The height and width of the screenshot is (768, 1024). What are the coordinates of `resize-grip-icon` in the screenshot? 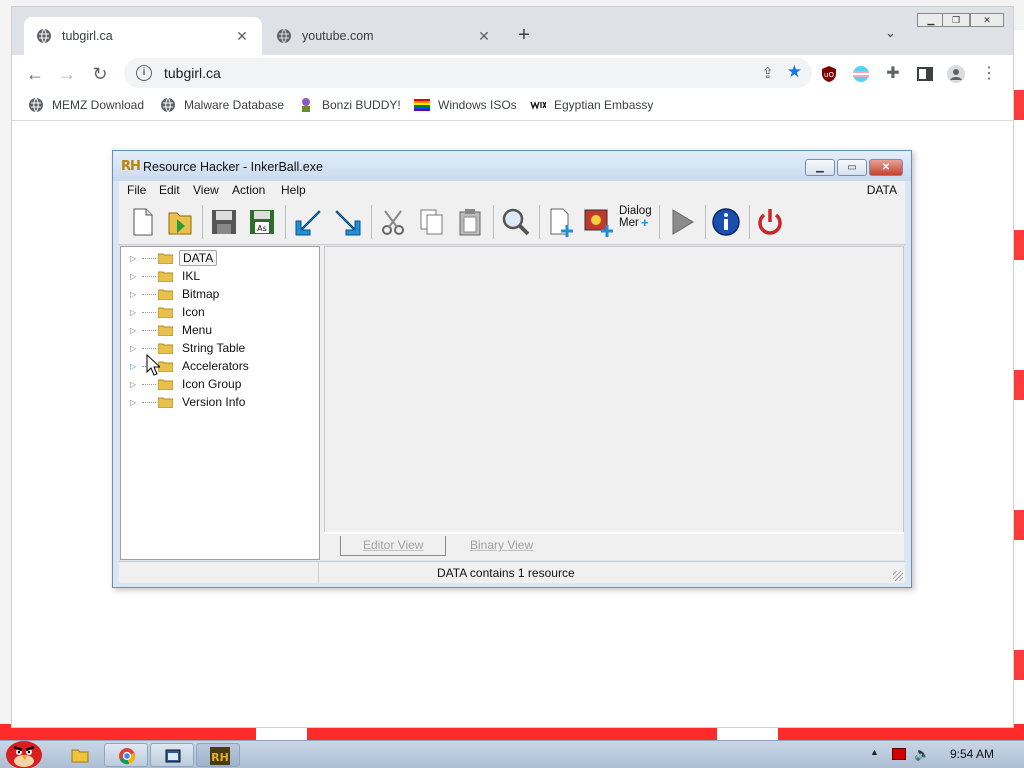 It's located at (898, 576).